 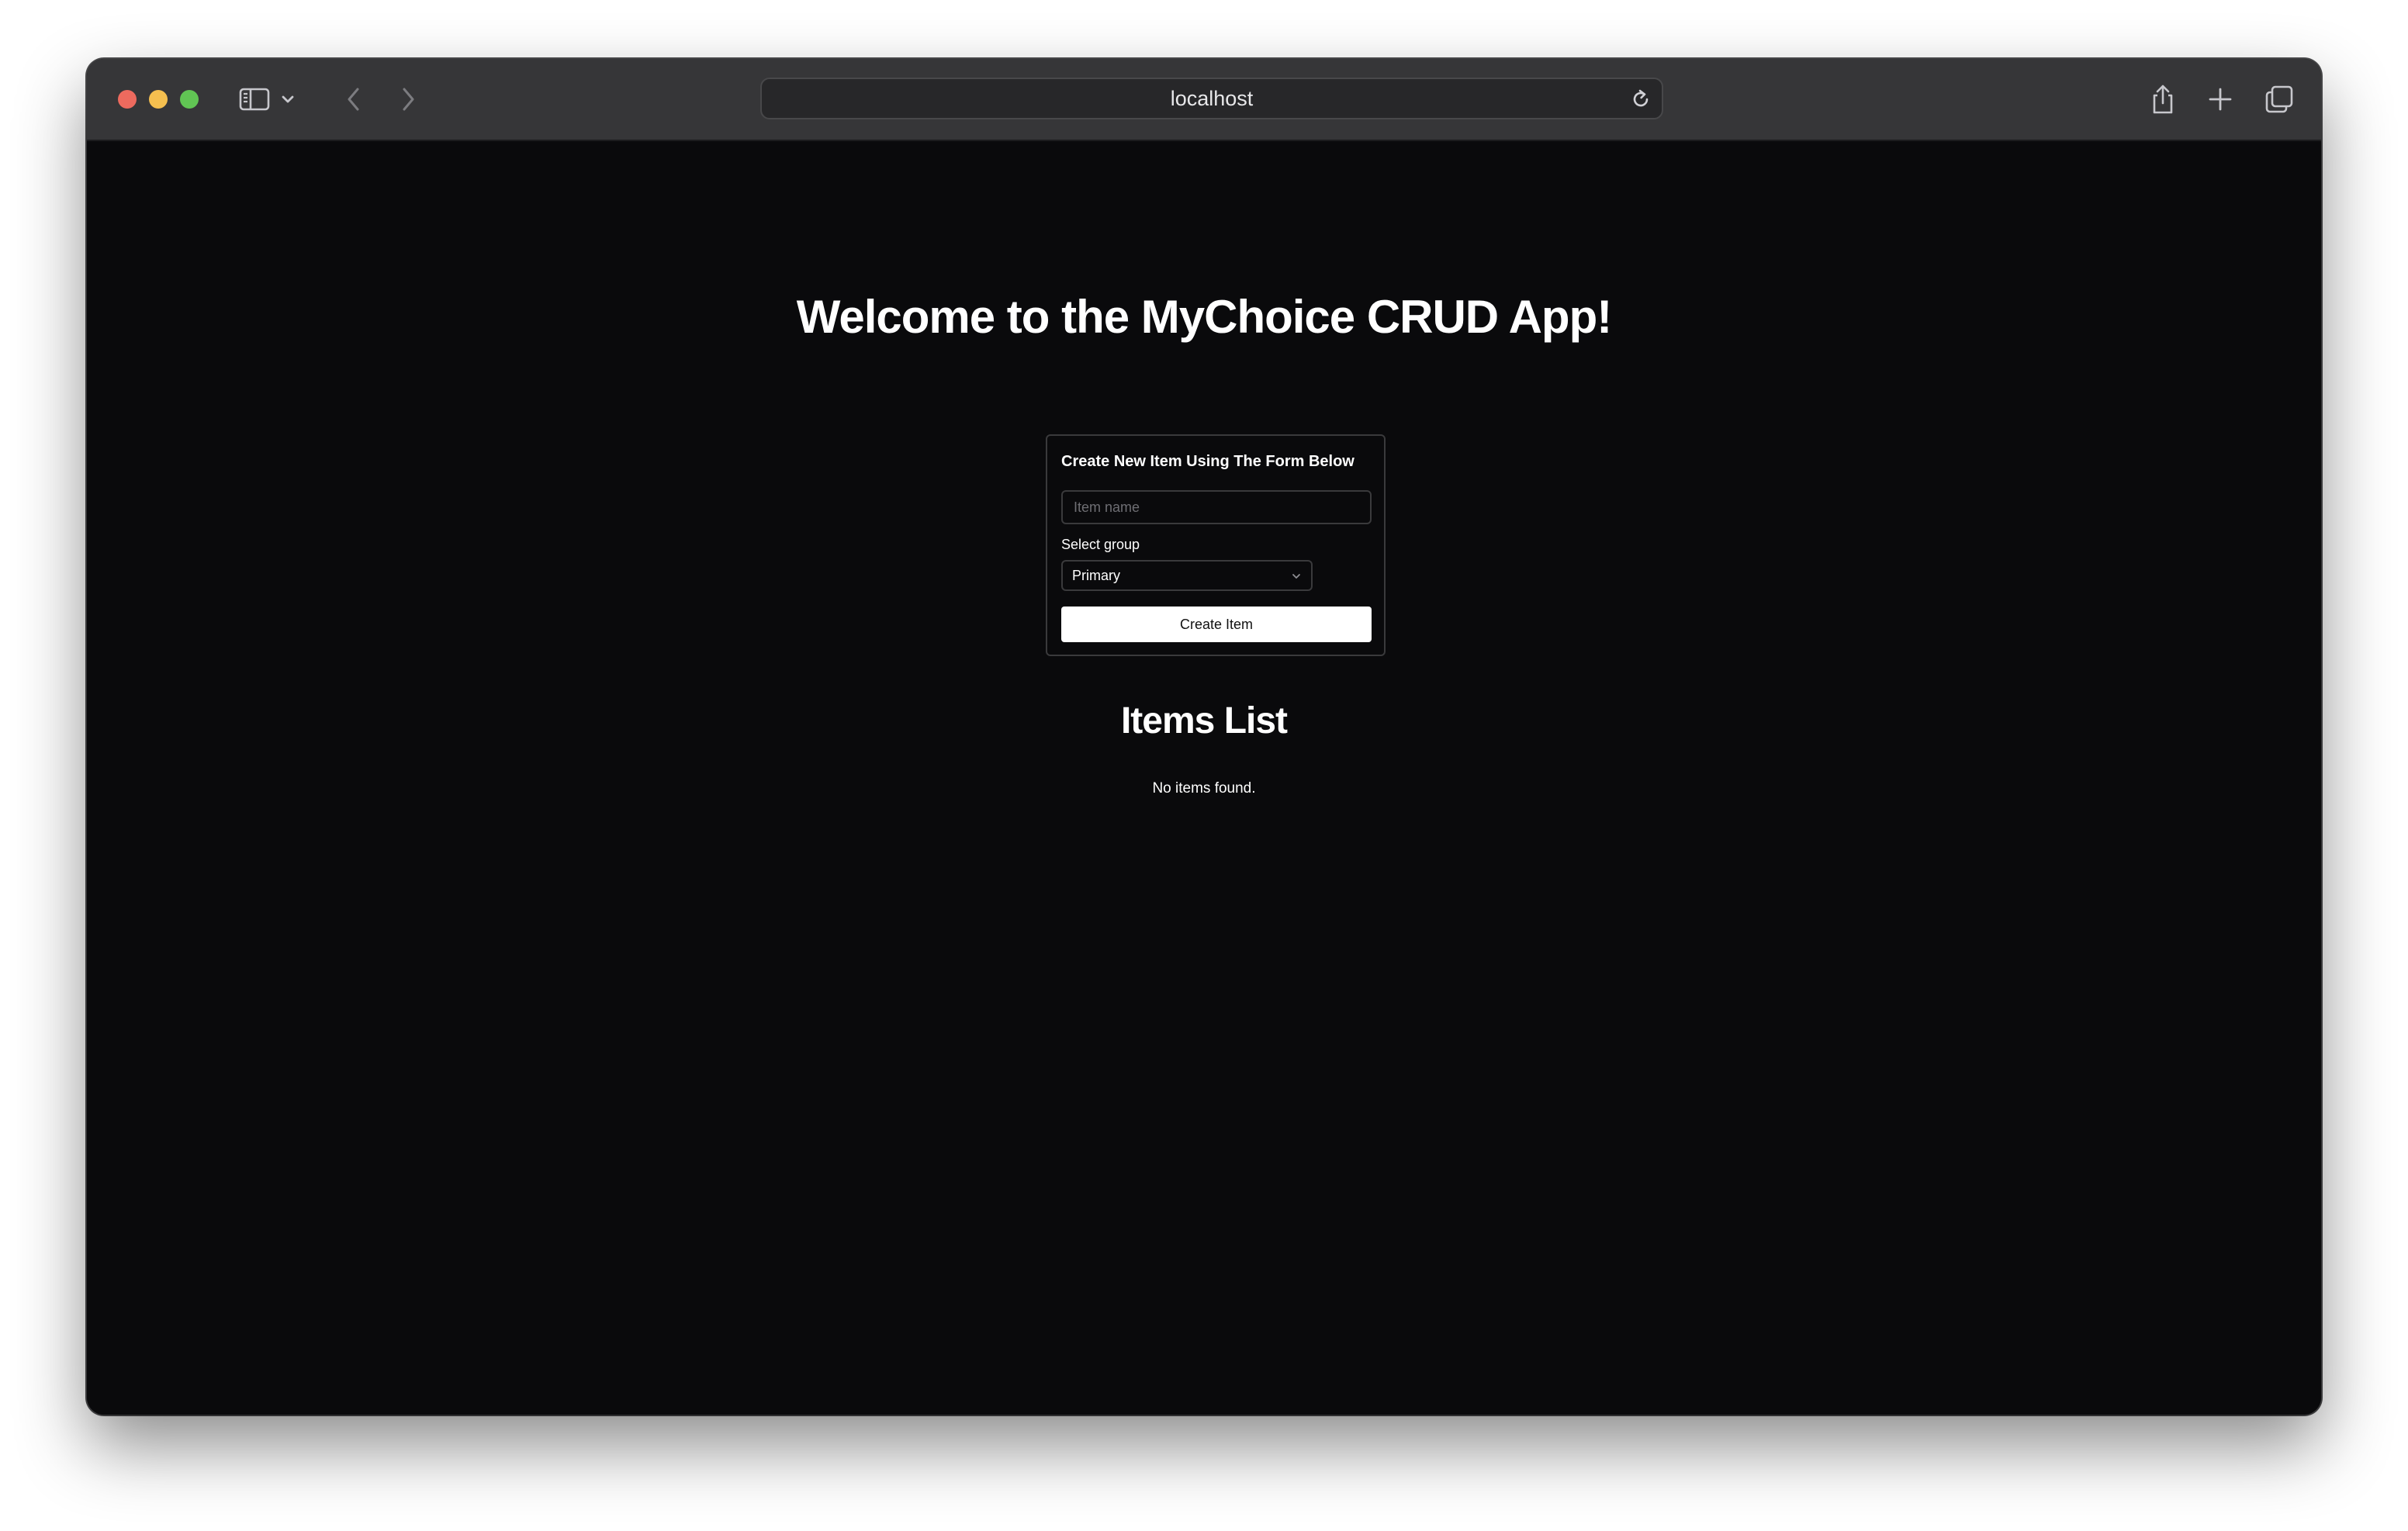 I want to click on empty-list-message: No items found., so click(x=1204, y=788).